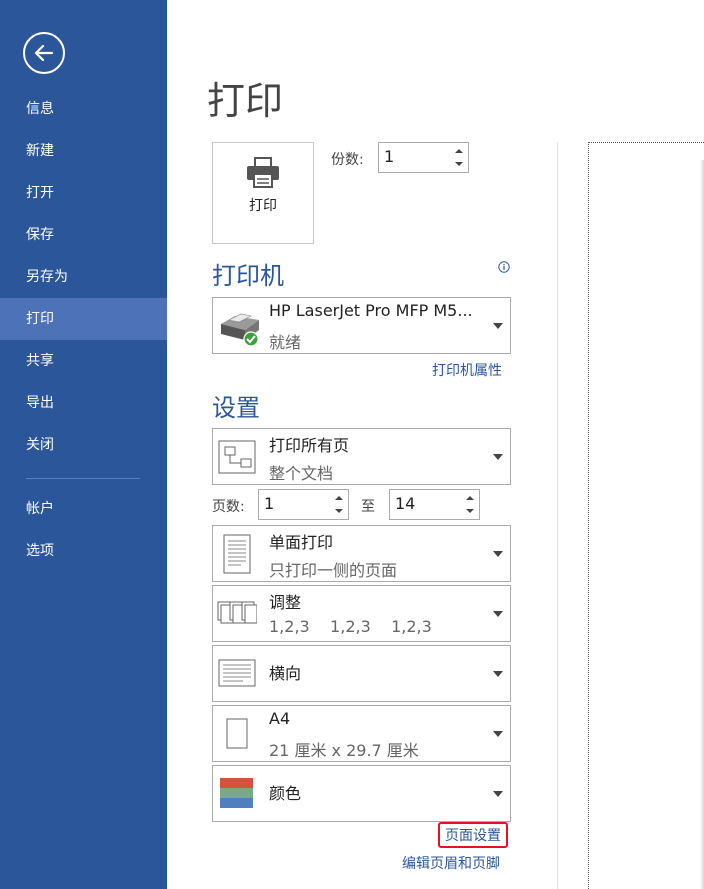 This screenshot has width=704, height=889. What do you see at coordinates (83, 109) in the screenshot?
I see `nav-item-info: 信息` at bounding box center [83, 109].